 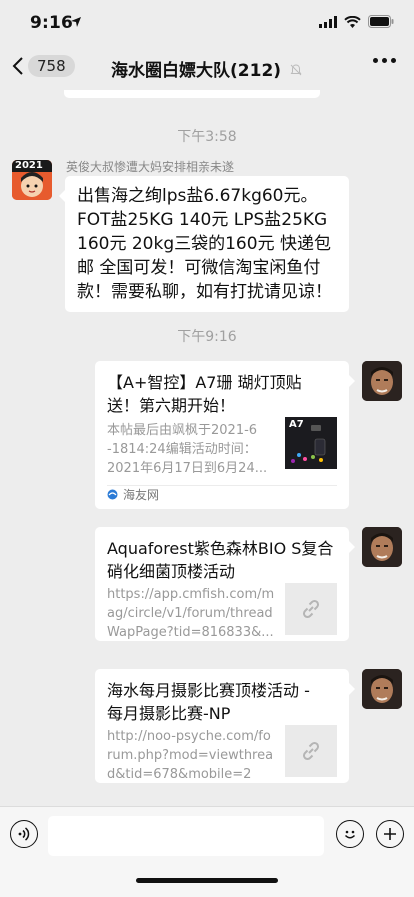 I want to click on previous-message-bubble, so click(x=192, y=94).